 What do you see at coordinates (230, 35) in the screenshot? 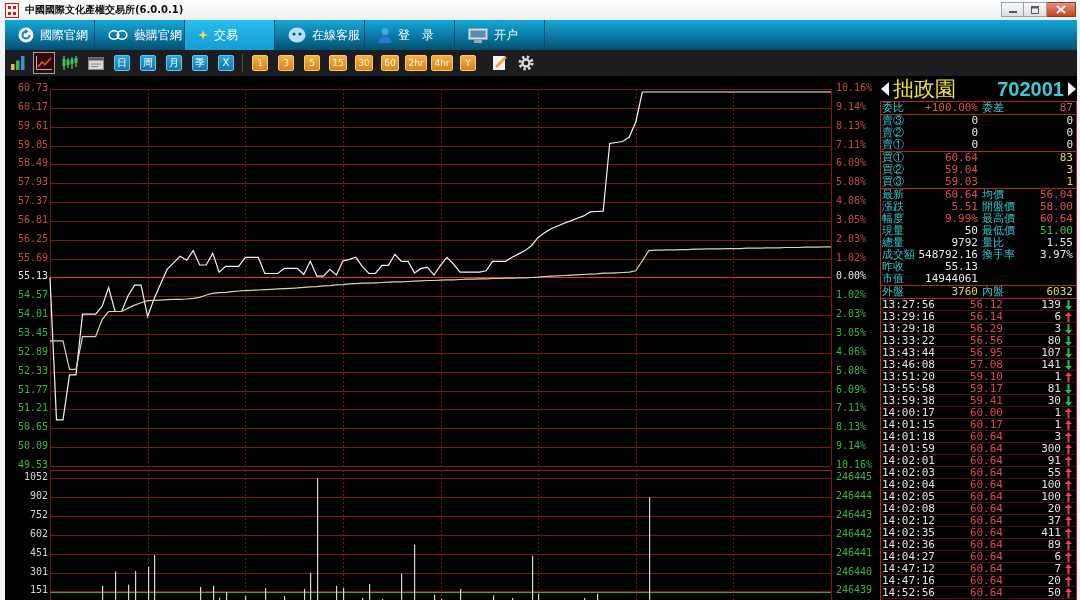
I see `nav-tab: 交易` at bounding box center [230, 35].